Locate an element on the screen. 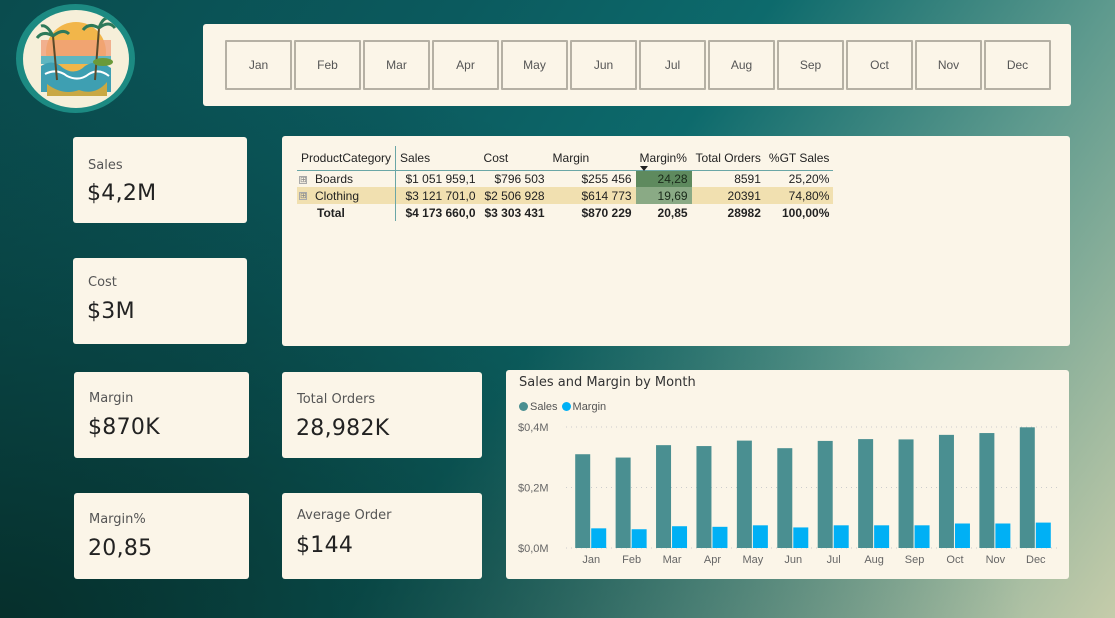  bar-margin-feb is located at coordinates (639, 538).